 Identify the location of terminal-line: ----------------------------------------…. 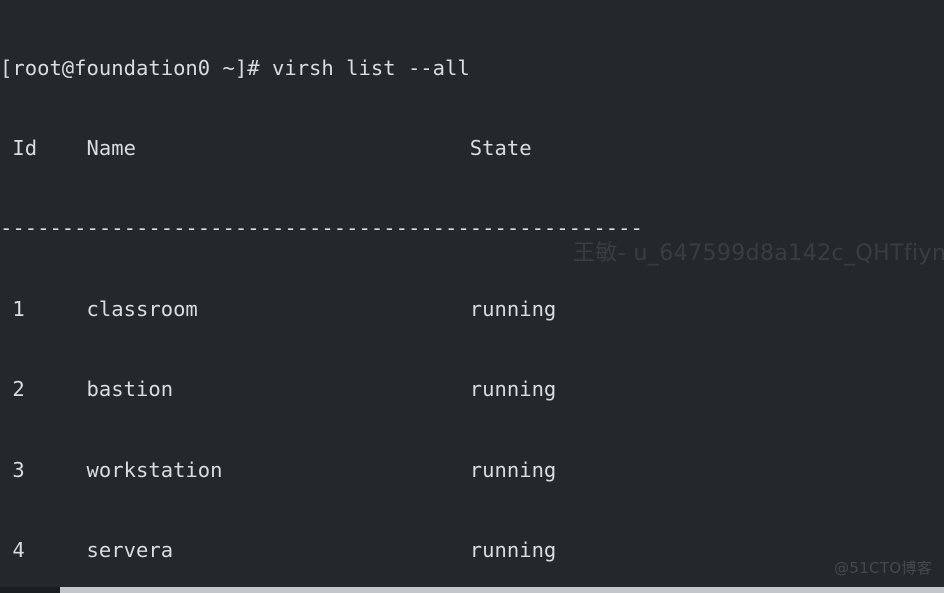
(321, 228).